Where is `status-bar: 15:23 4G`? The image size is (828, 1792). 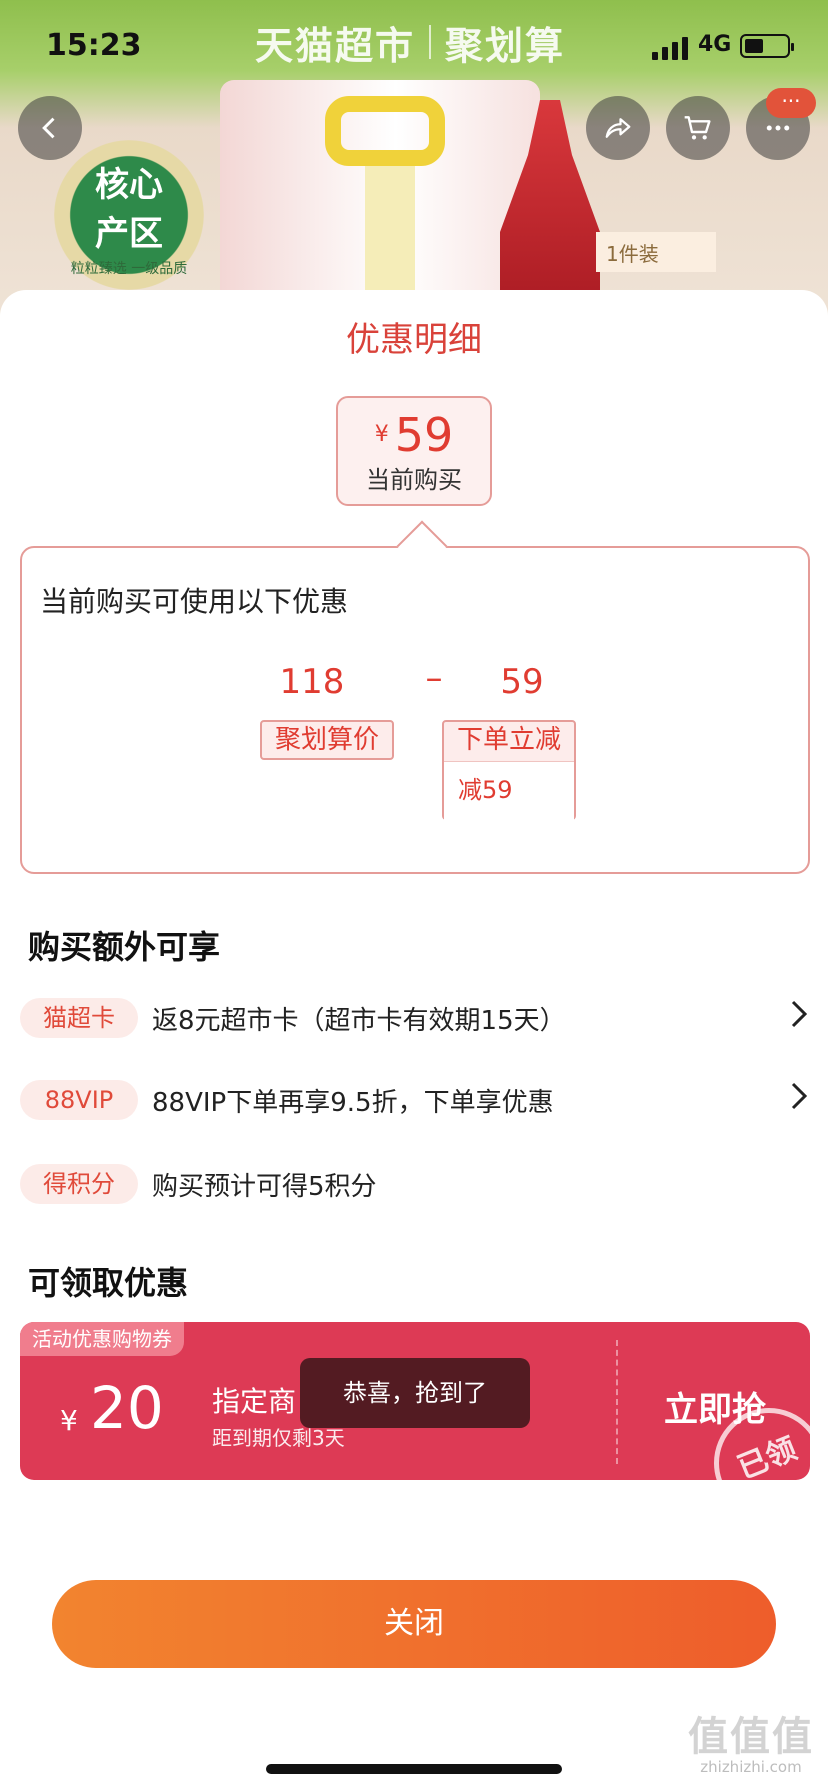
status-bar: 15:23 4G is located at coordinates (414, 50).